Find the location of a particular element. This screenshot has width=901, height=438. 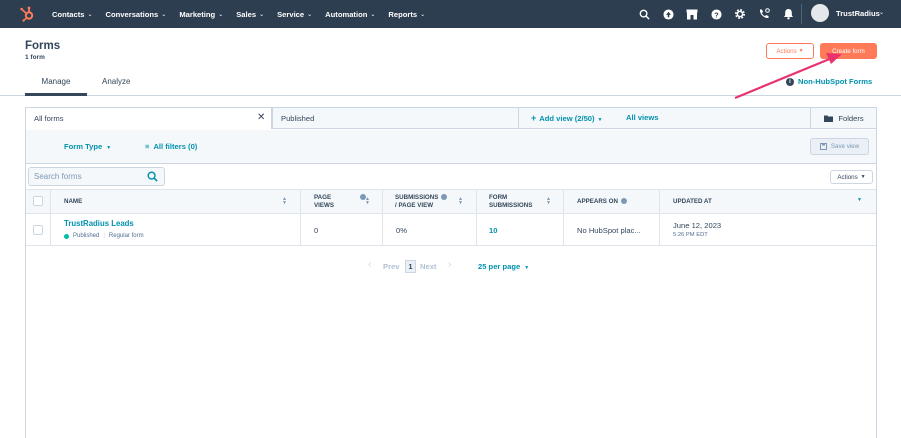

column-header-appears-on: APPEARS ON is located at coordinates (602, 202).